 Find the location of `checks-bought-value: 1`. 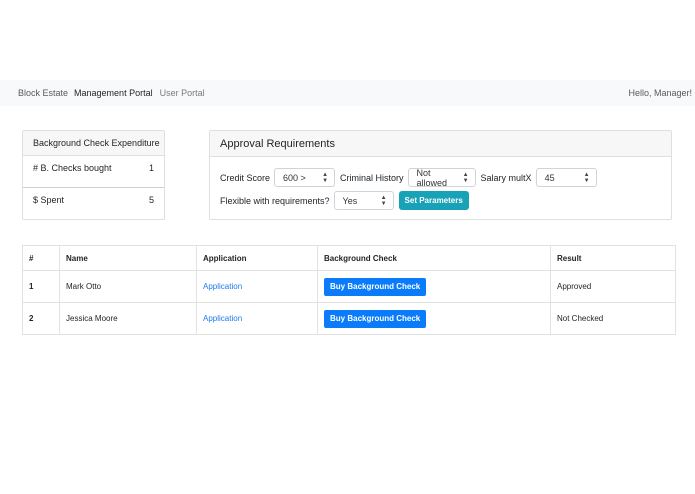

checks-bought-value: 1 is located at coordinates (151, 168).